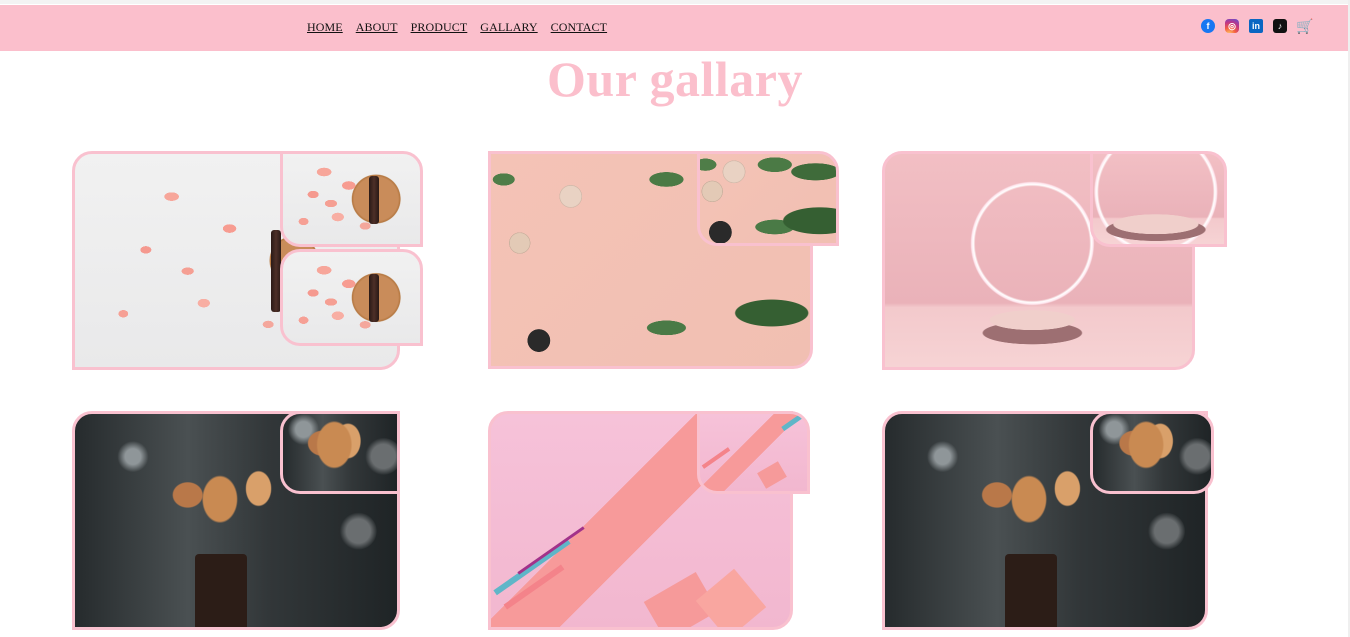  Describe the element at coordinates (579, 27) in the screenshot. I see `nav-contact: CONTACT` at that location.